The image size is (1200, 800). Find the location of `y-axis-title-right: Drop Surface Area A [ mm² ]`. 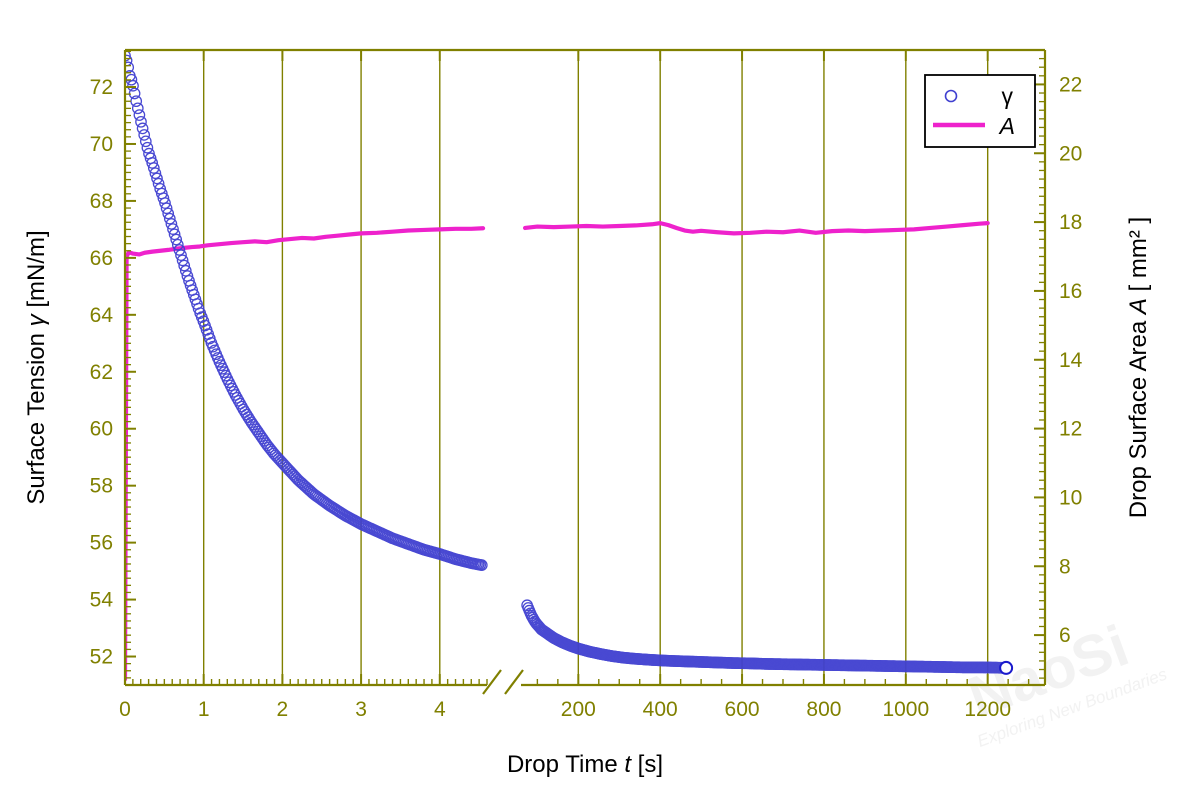

y-axis-title-right: Drop Surface Area A [ mm² ] is located at coordinates (1138, 367).